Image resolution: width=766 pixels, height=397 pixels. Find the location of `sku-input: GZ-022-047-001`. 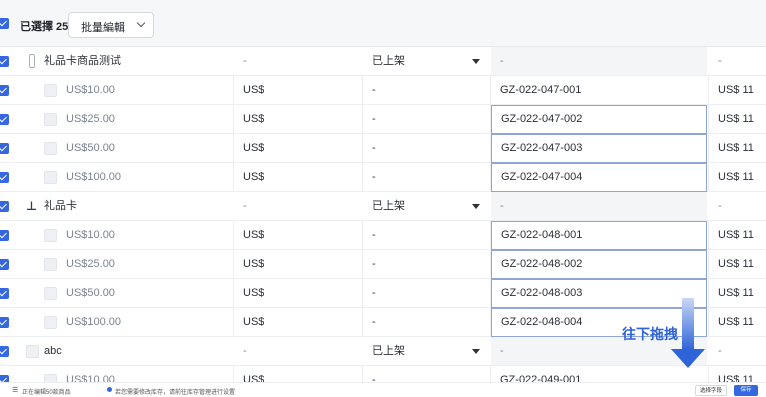

sku-input: GZ-022-047-001 is located at coordinates (540, 90).